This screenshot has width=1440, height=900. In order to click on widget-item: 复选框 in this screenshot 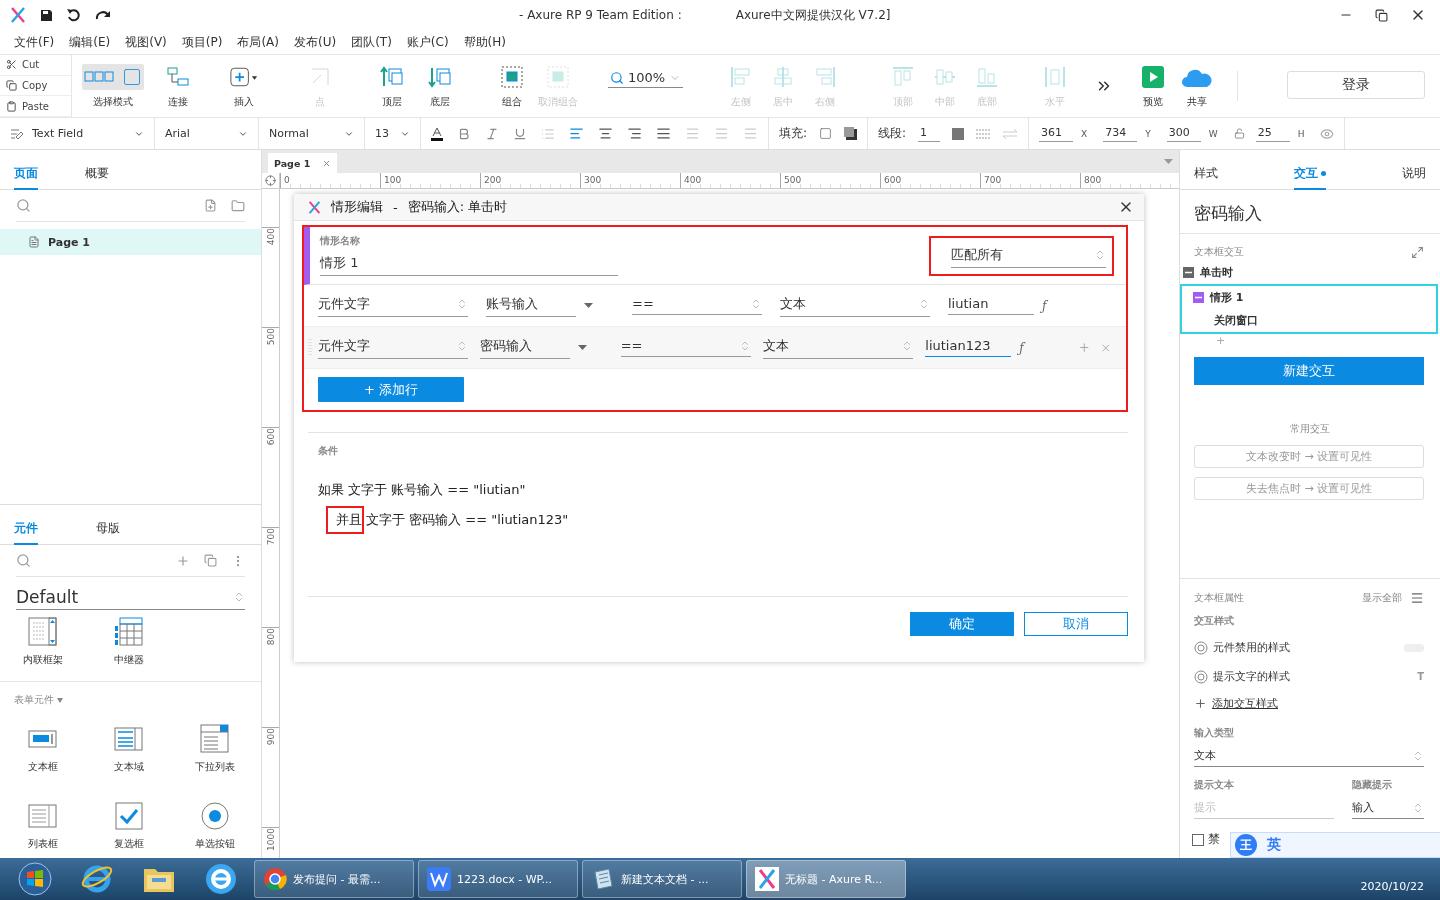, I will do `click(129, 825)`.